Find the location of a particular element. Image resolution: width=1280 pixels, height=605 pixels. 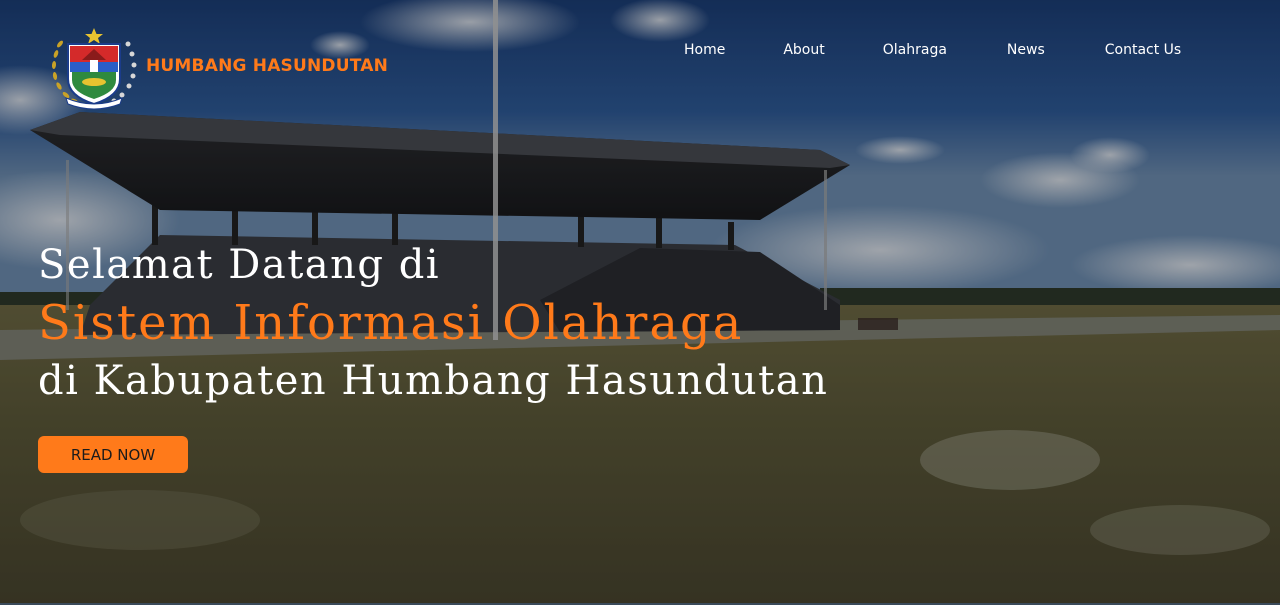

nav-item-olahraga: Olahraga is located at coordinates (915, 50).